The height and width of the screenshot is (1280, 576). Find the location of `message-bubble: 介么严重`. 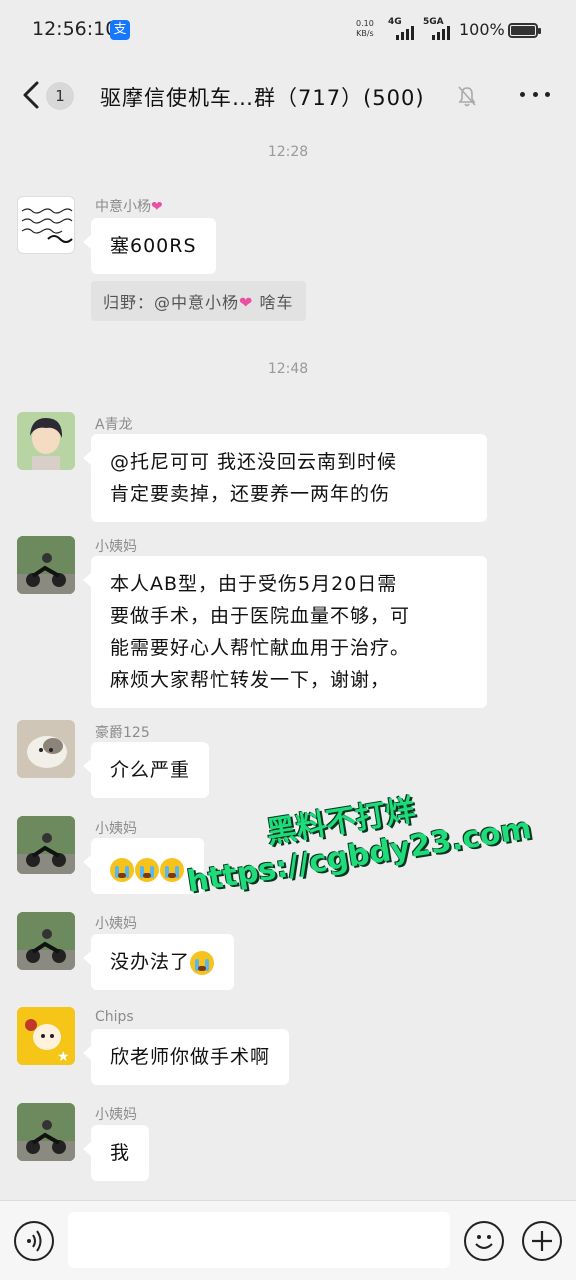

message-bubble: 介么严重 is located at coordinates (146, 770).